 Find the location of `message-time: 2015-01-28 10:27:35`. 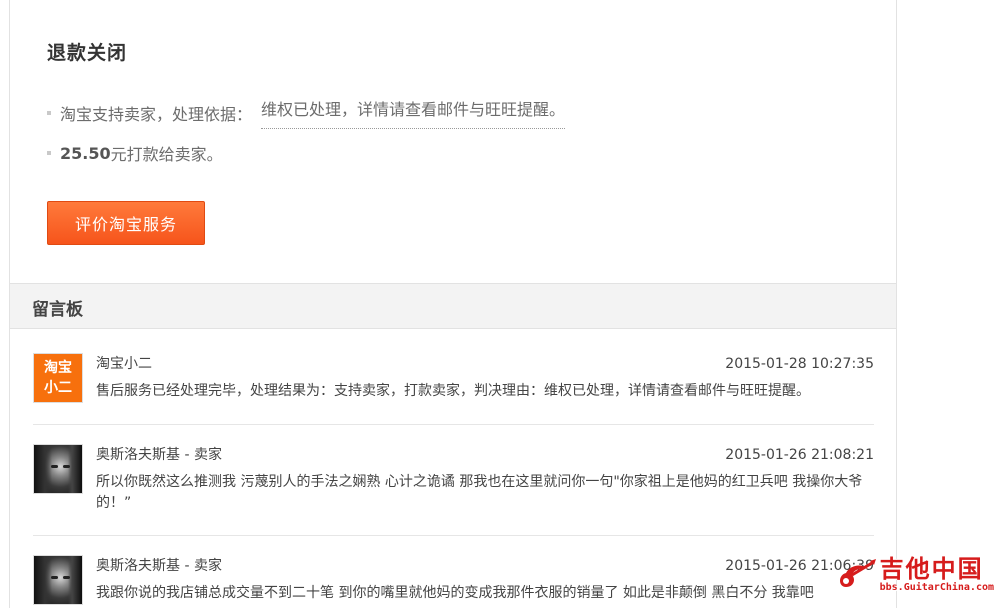

message-time: 2015-01-28 10:27:35 is located at coordinates (799, 364).